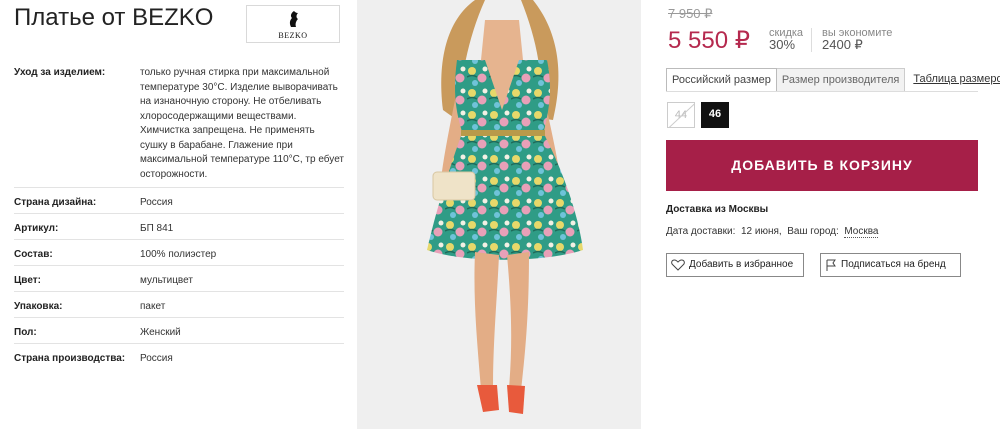  Describe the element at coordinates (822, 91) in the screenshot. I see `tabs-divider` at that location.